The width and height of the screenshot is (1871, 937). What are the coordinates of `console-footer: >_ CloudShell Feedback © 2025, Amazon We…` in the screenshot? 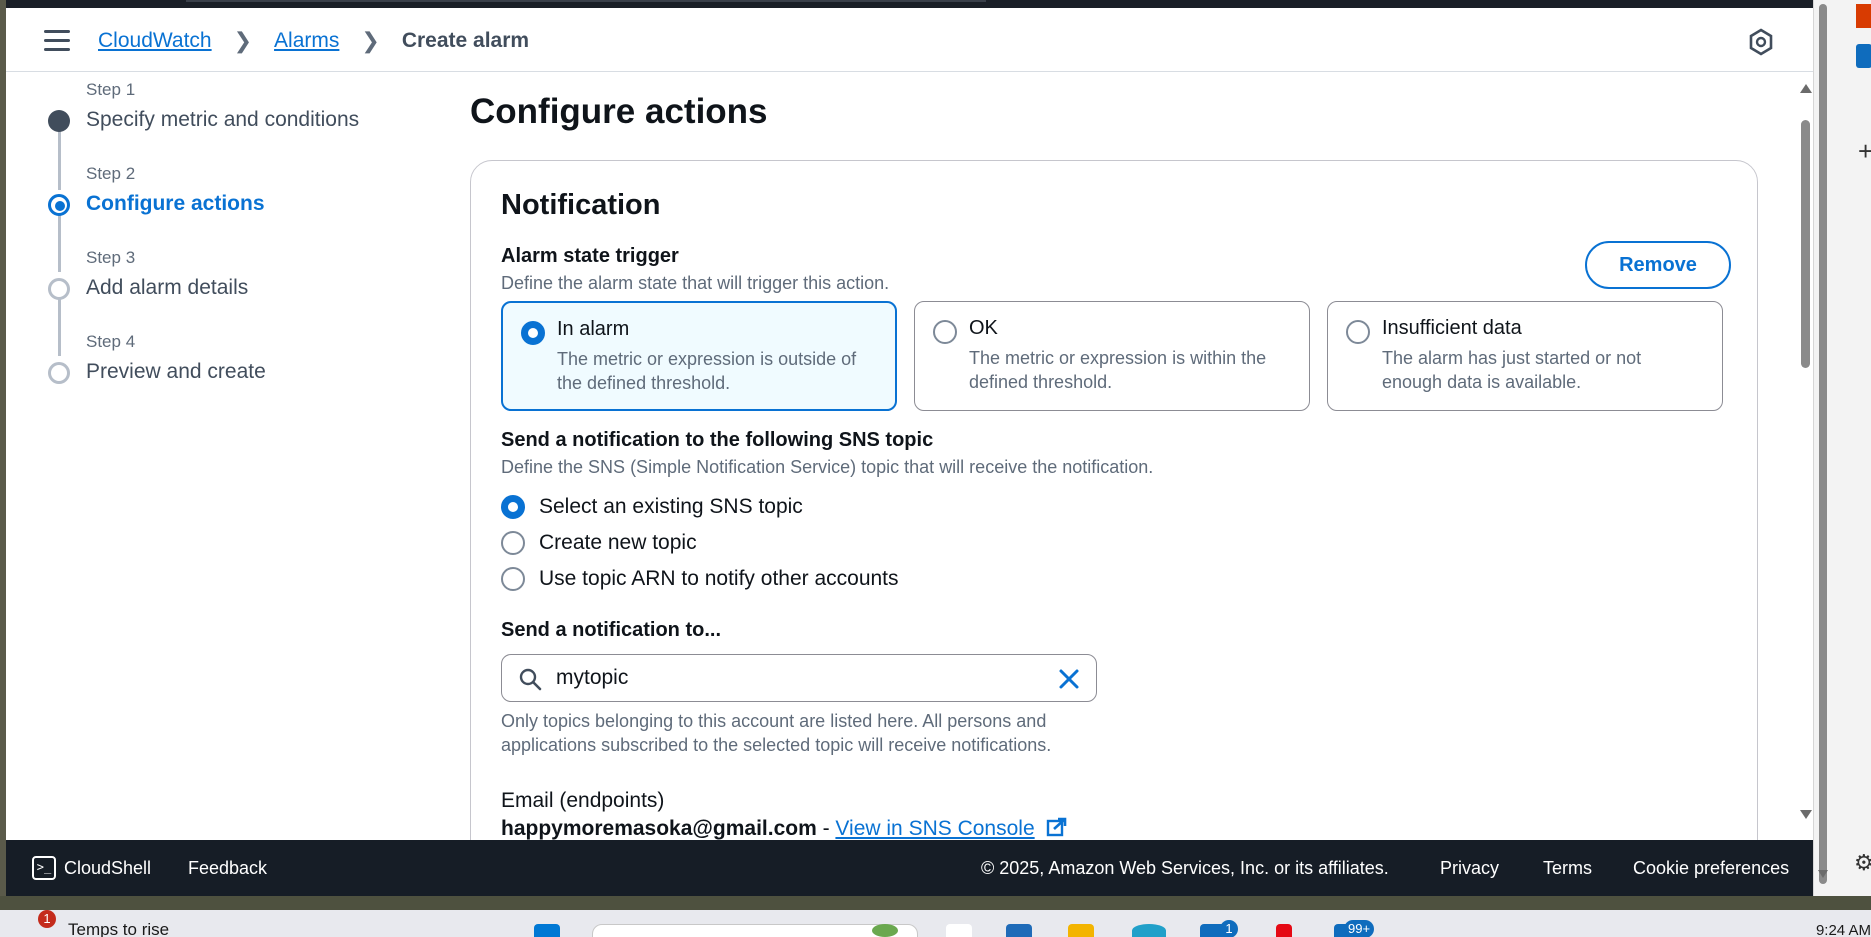 It's located at (909, 868).